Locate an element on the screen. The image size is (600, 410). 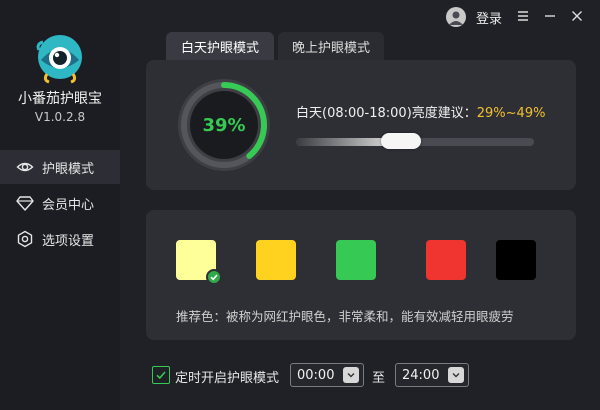
close-icon is located at coordinates (577, 16).